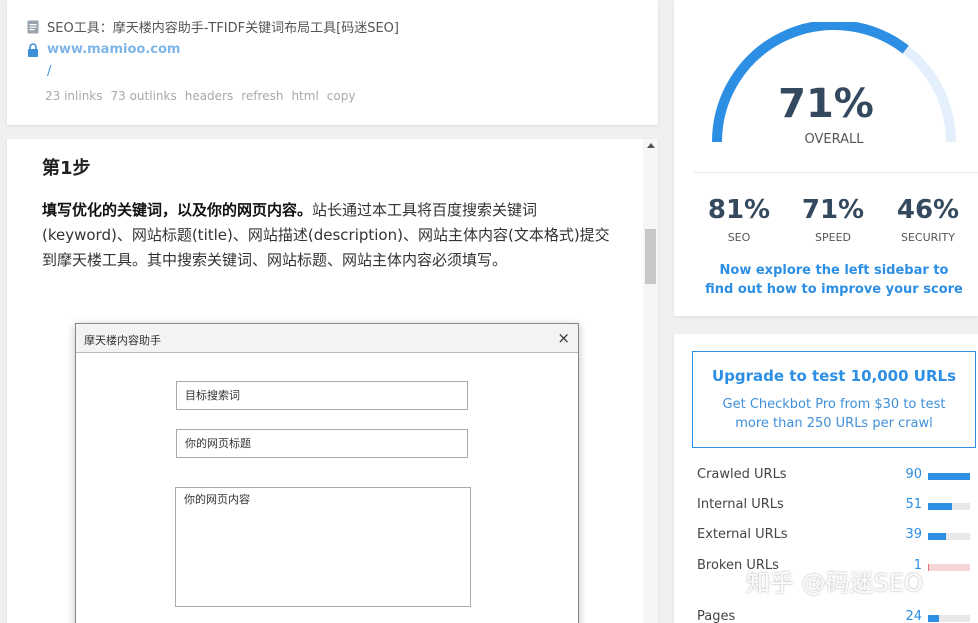  I want to click on zhihu-watermark: 知乎 @码迷SEO, so click(834, 583).